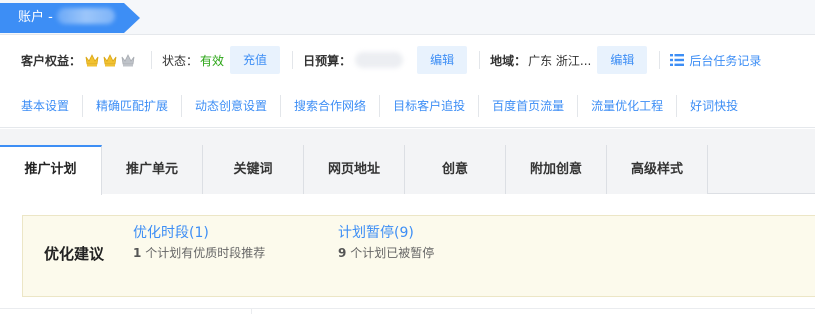 This screenshot has height=314, width=815. Describe the element at coordinates (430, 105) in the screenshot. I see `tool-target-customer-retarget: 目标客户追投` at that location.